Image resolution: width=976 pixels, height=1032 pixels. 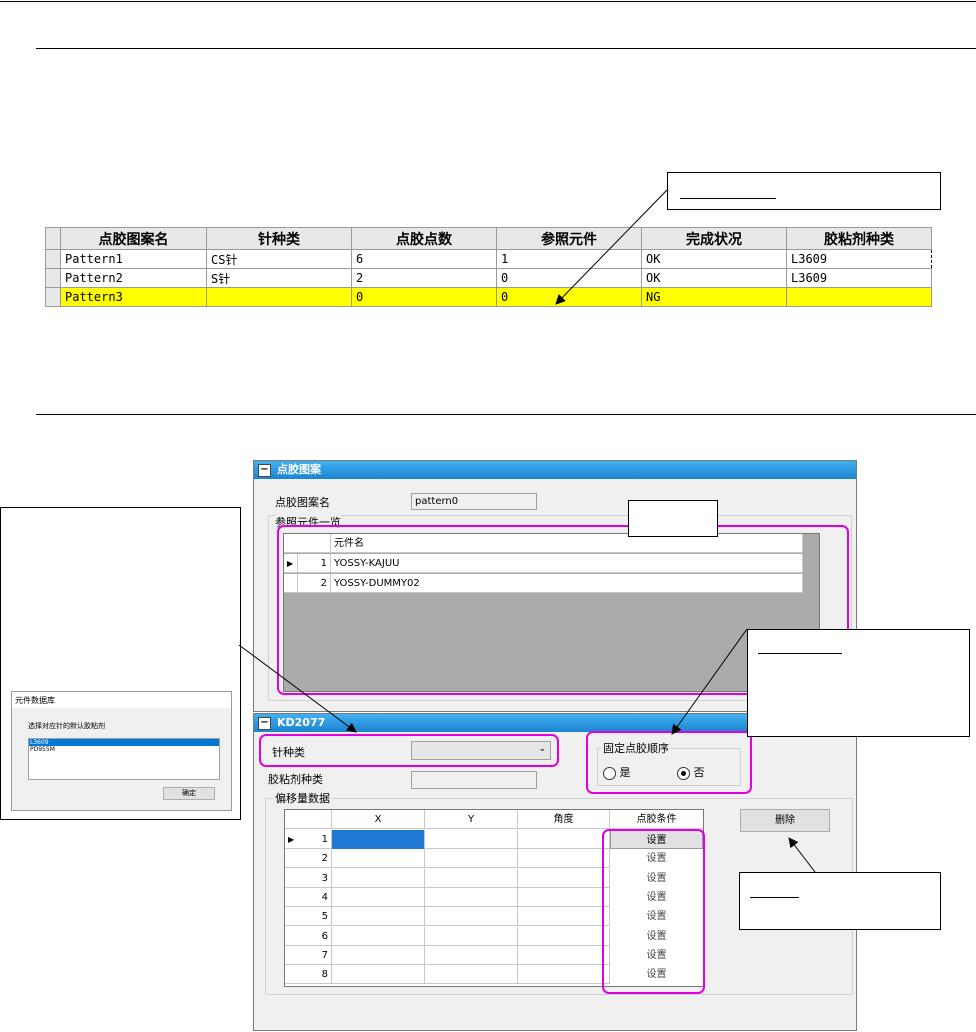 I want to click on arrow-to-ng-row, so click(x=611, y=247).